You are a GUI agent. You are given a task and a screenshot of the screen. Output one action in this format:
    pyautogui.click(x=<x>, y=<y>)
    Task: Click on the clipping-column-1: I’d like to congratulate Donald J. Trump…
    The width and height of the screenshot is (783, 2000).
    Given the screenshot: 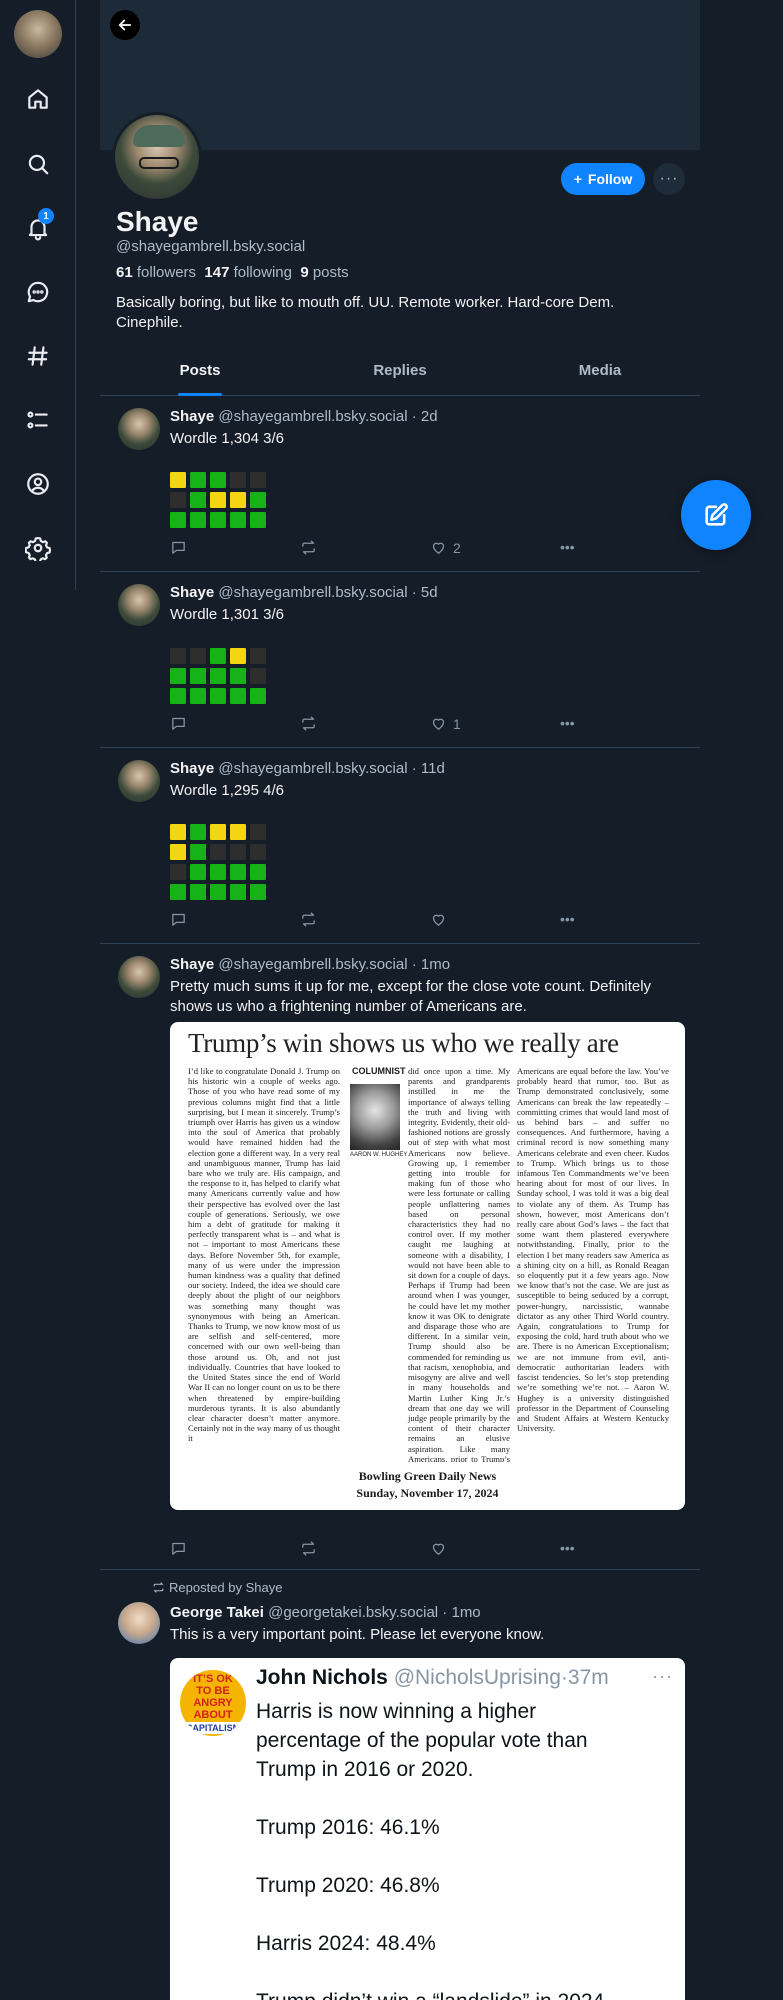 What is the action you would take?
    pyautogui.click(x=264, y=1255)
    